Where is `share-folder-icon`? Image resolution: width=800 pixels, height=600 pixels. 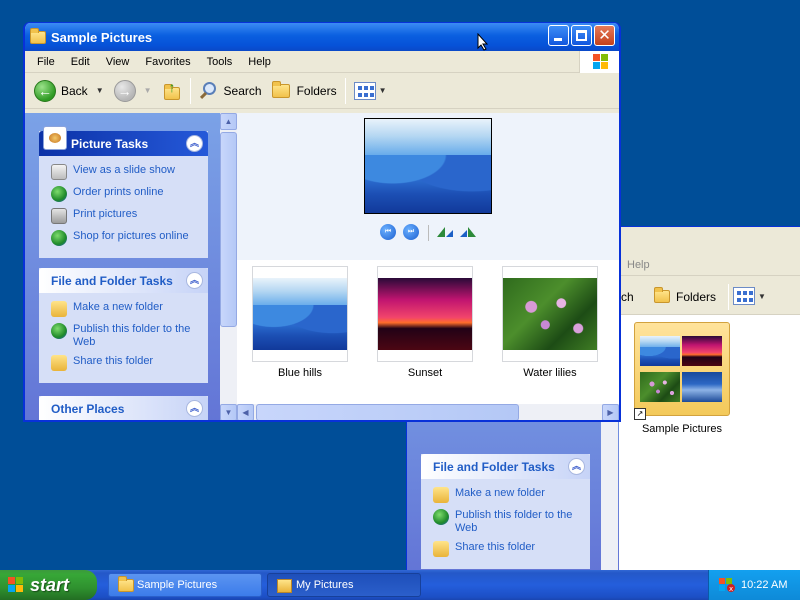
share-folder-icon is located at coordinates (59, 363).